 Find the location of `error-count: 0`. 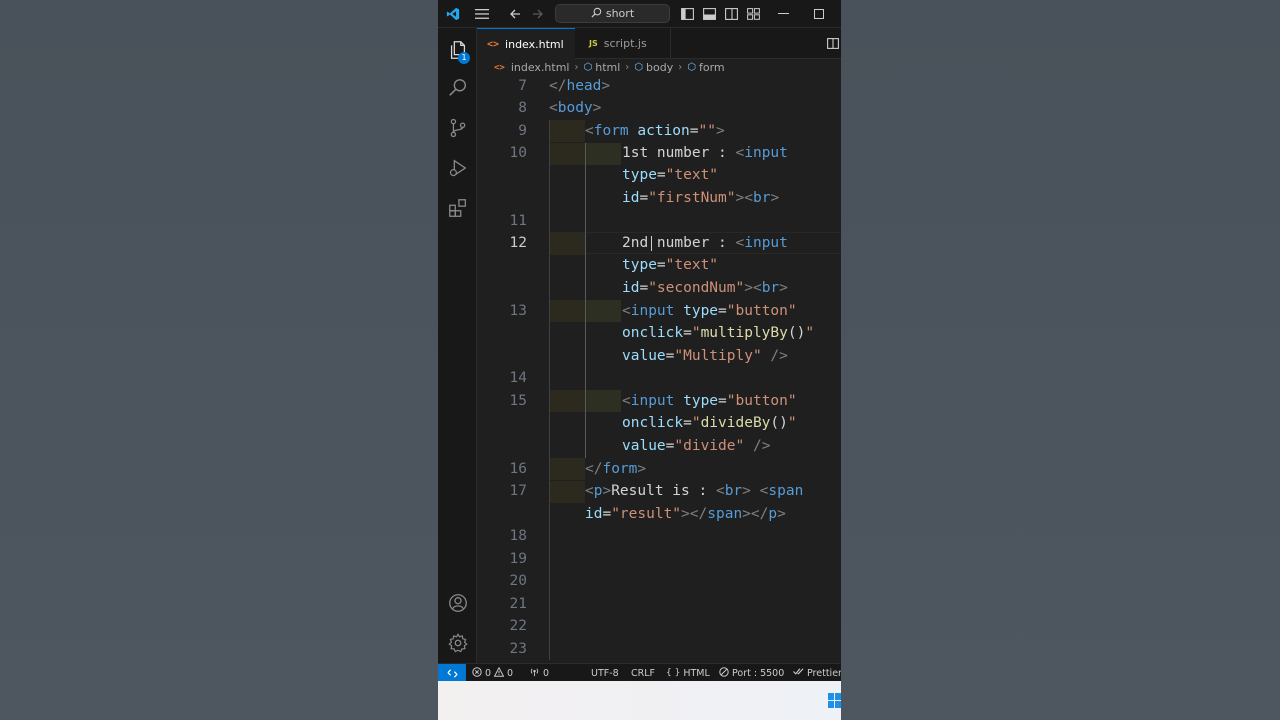

error-count: 0 is located at coordinates (488, 673).